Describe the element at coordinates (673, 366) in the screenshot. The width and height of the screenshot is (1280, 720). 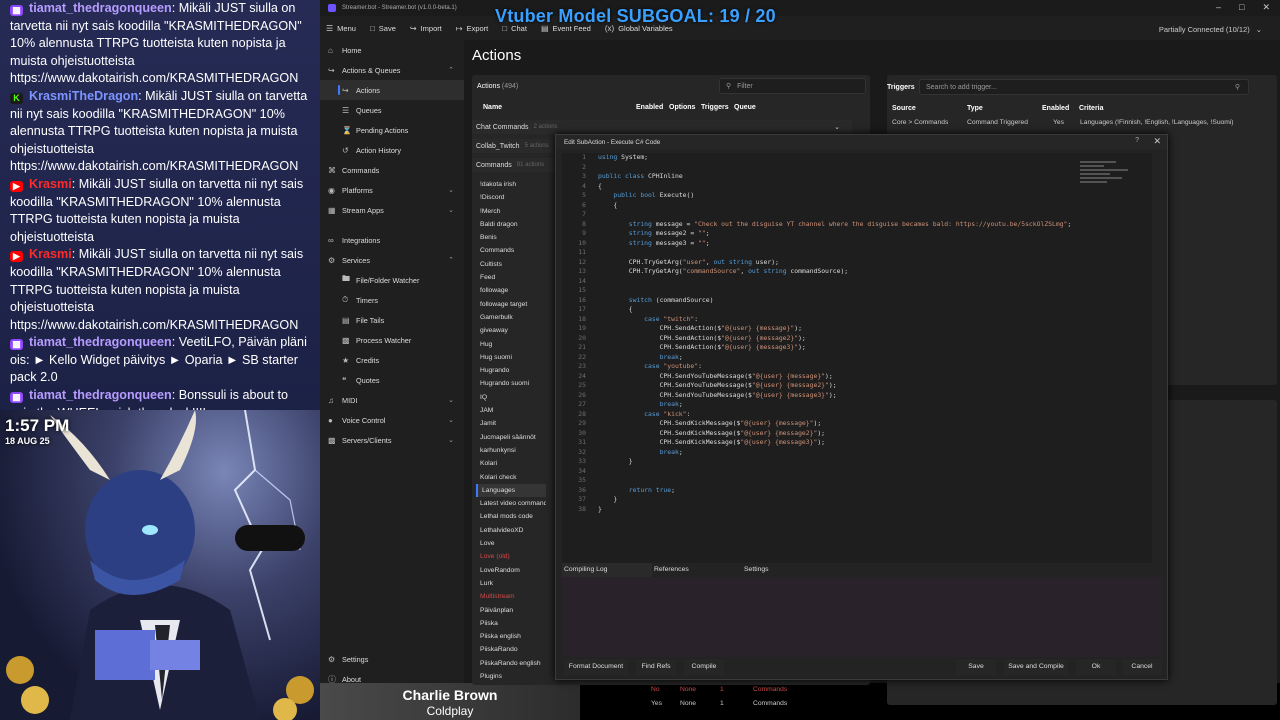
I see `code-text: case "youtube":` at that location.